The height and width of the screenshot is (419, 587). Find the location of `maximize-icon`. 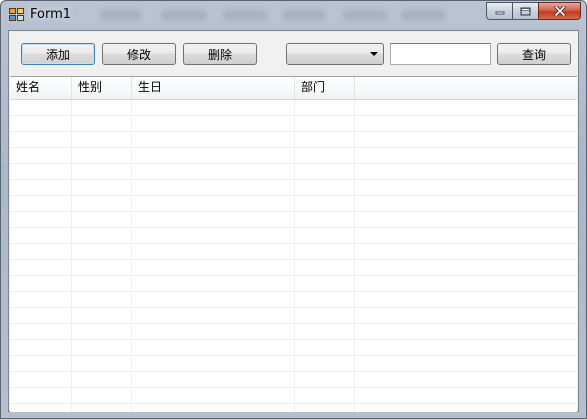

maximize-icon is located at coordinates (525, 11).